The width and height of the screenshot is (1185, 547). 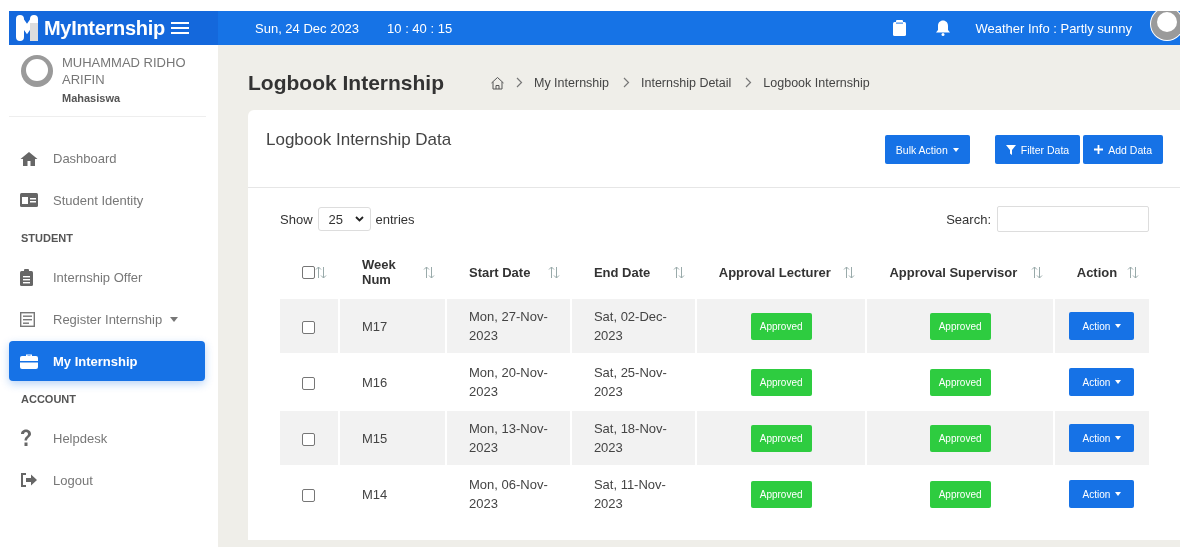 What do you see at coordinates (27, 319) in the screenshot?
I see `form-icon` at bounding box center [27, 319].